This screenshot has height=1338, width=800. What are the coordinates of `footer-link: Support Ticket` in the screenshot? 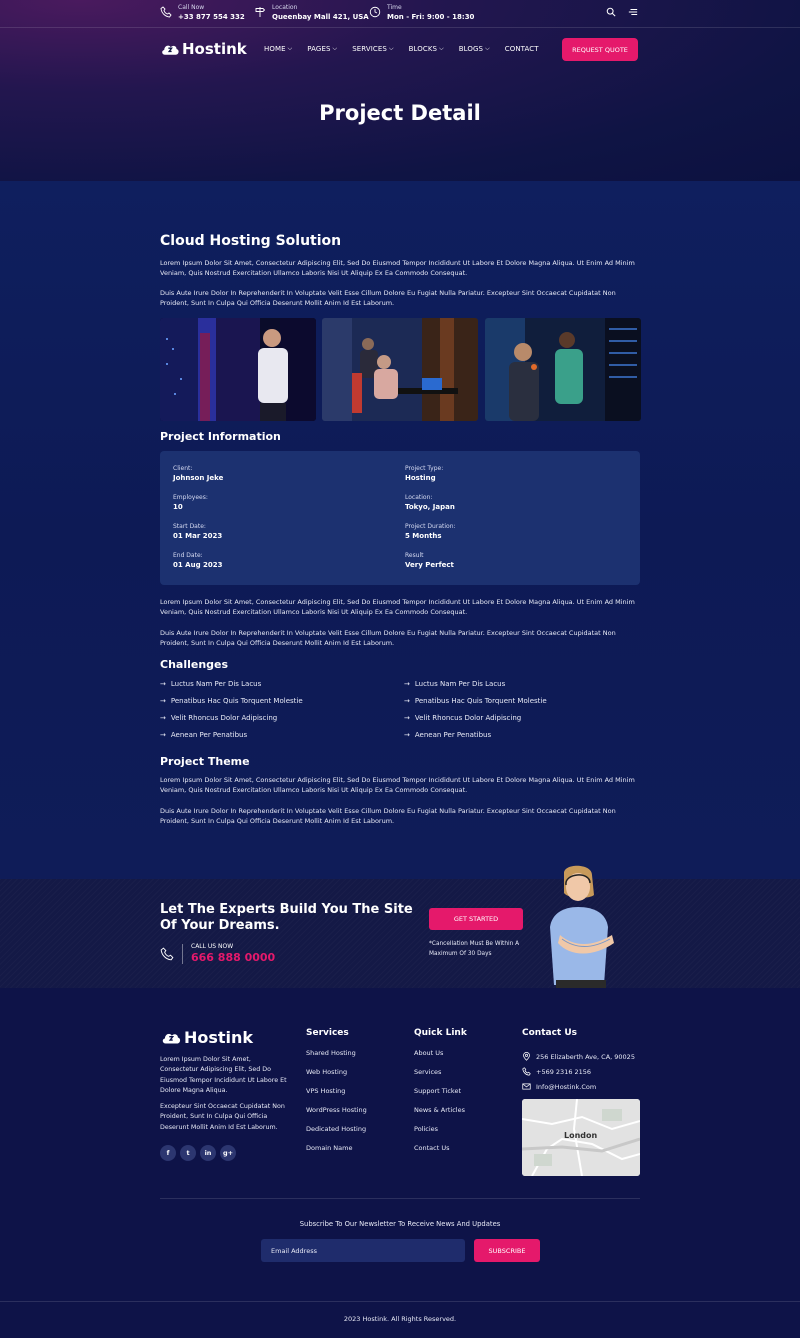 It's located at (440, 1096).